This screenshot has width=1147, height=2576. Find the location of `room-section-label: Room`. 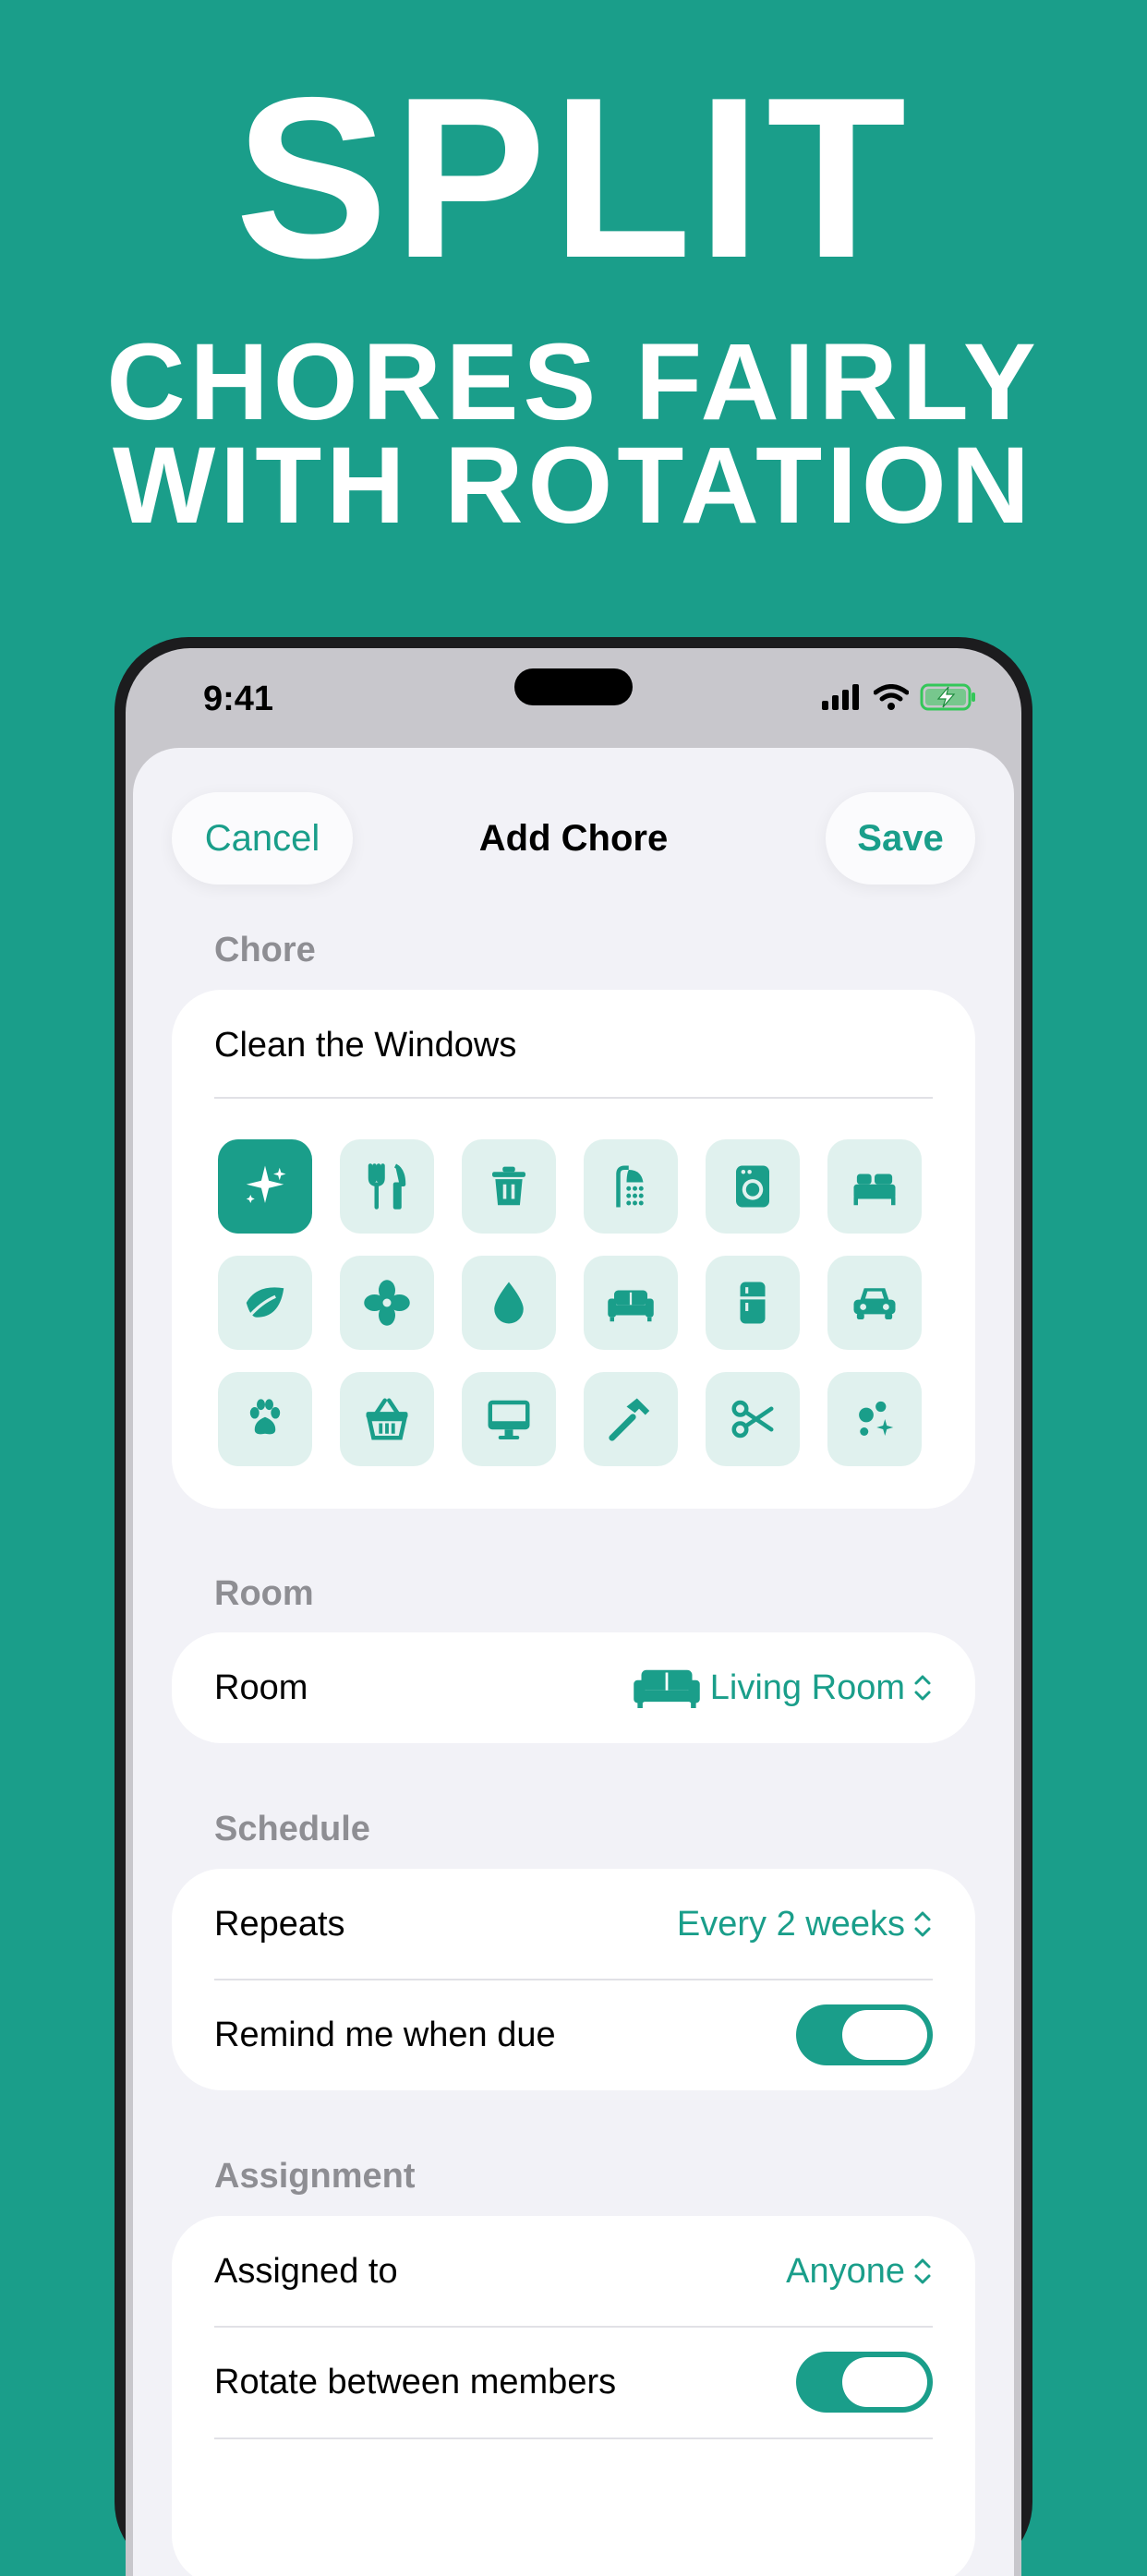

room-section-label: Room is located at coordinates (264, 1593).